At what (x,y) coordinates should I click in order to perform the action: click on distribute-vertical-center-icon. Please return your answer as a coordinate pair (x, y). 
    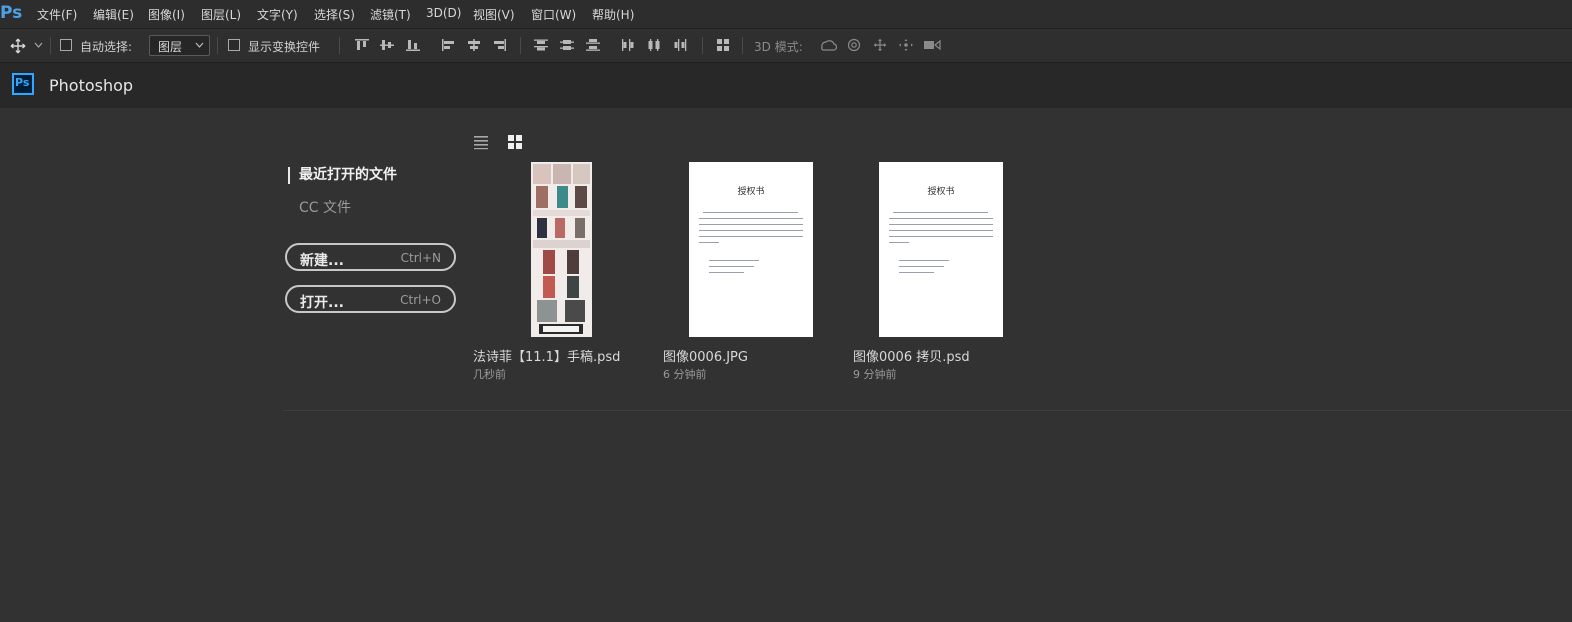
    Looking at the image, I should click on (567, 45).